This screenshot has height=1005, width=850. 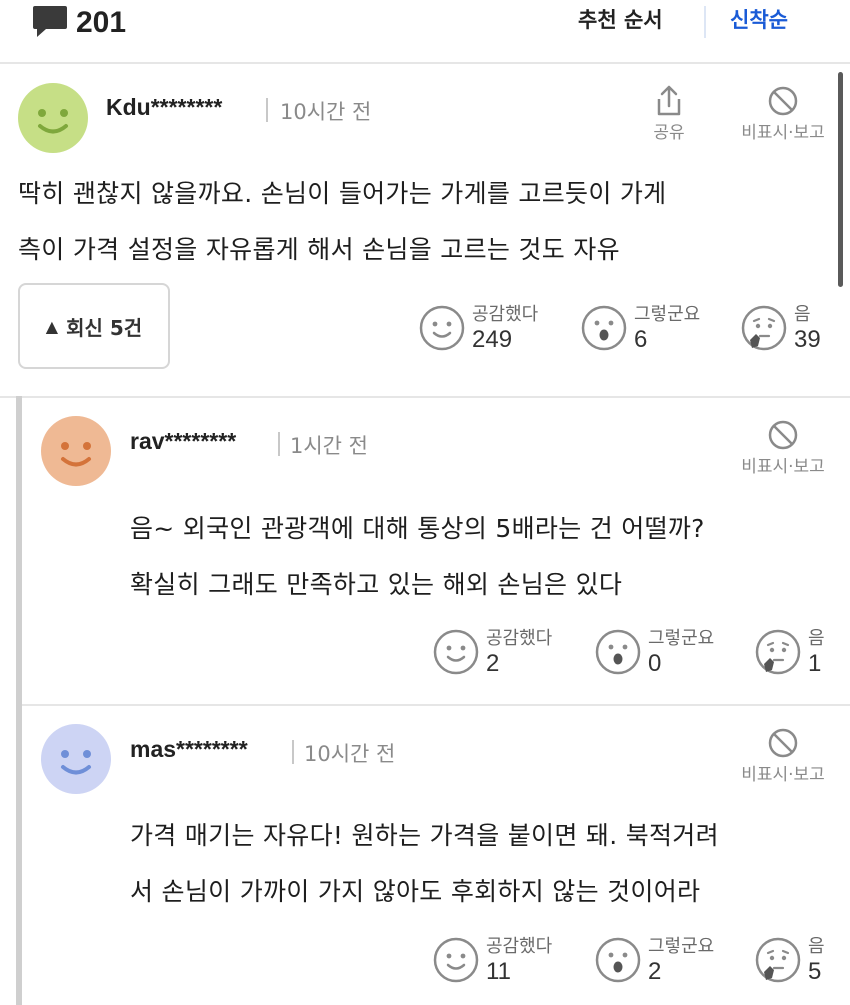 What do you see at coordinates (498, 971) in the screenshot?
I see `reaction-count: 11` at bounding box center [498, 971].